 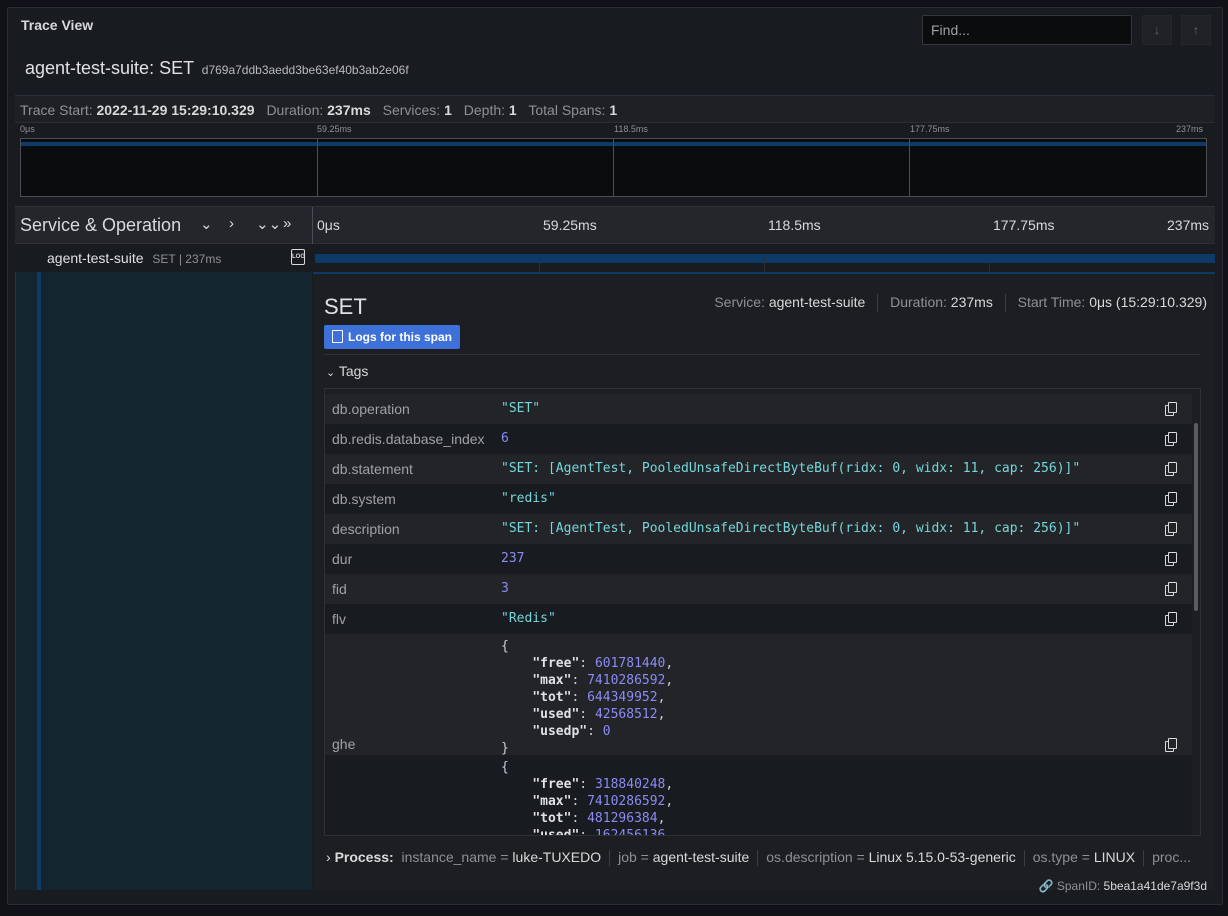 What do you see at coordinates (1196, 517) in the screenshot?
I see `tags-scrollbar` at bounding box center [1196, 517].